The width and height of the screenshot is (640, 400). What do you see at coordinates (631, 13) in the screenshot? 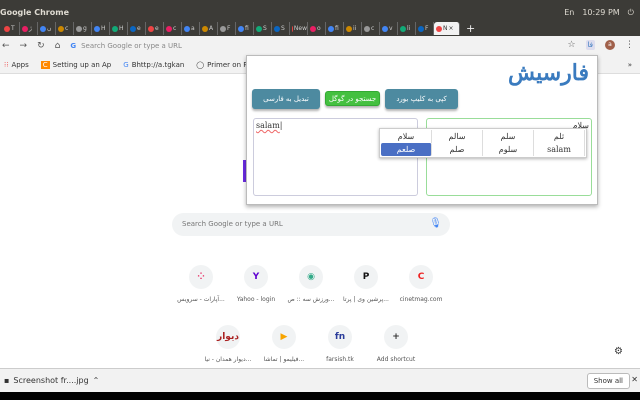
I see `power-icon: ⏻` at bounding box center [631, 13].